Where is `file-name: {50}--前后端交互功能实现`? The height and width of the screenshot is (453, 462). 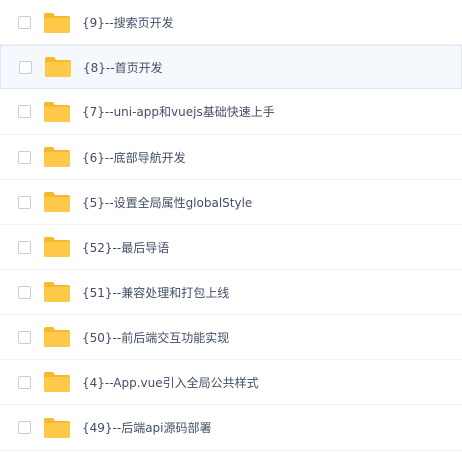
file-name: {50}--前后端交互功能实现 is located at coordinates (155, 337).